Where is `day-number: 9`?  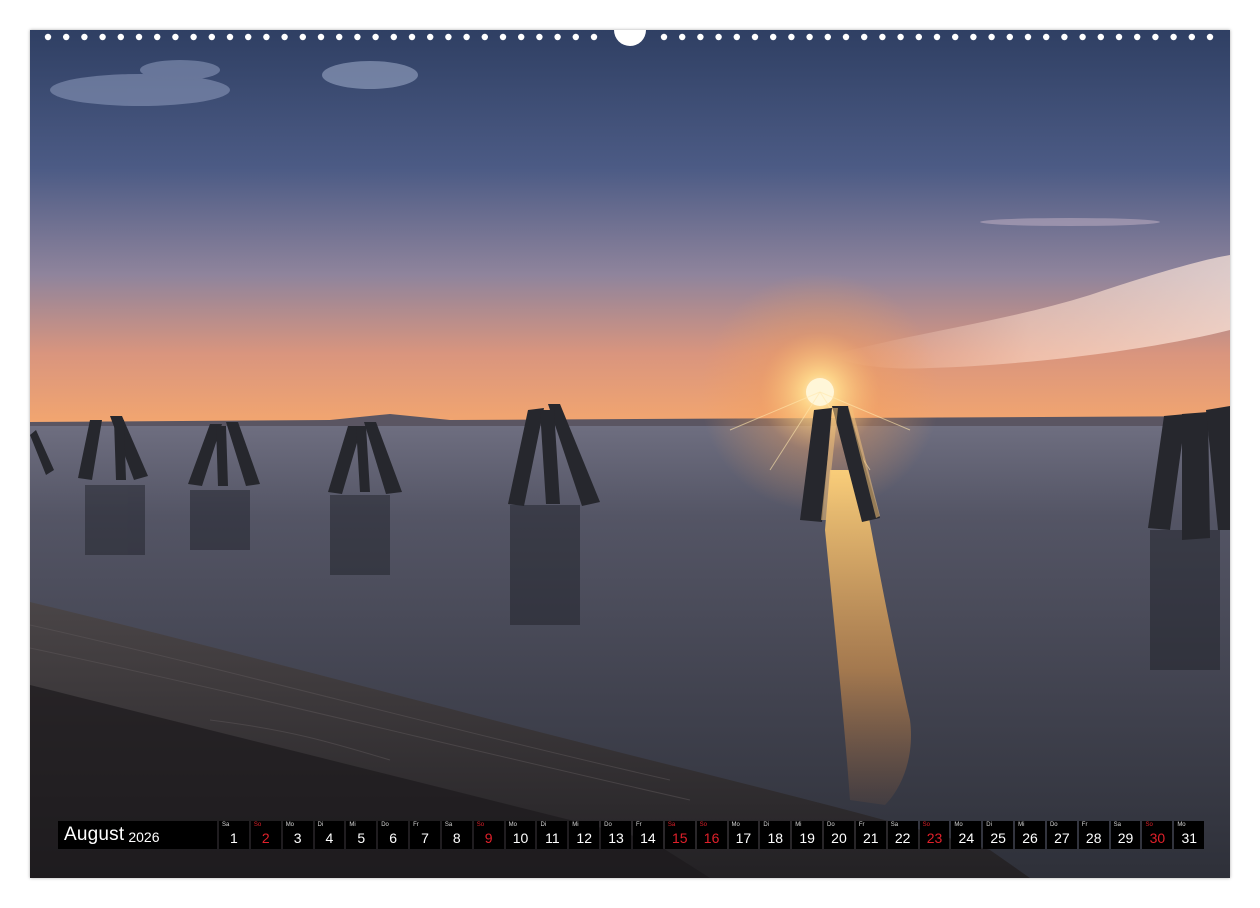
day-number: 9 is located at coordinates (488, 838).